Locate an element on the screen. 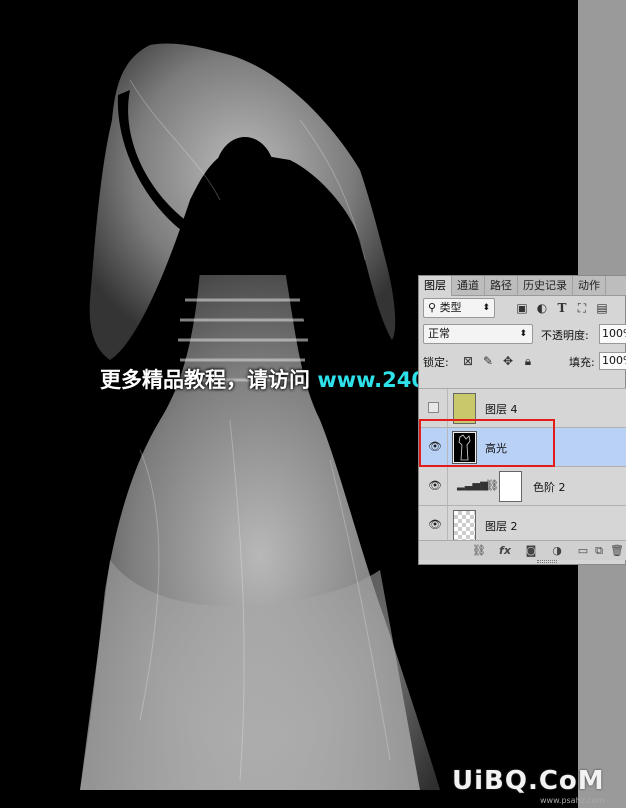  filter-smart-object-icon: ▤ is located at coordinates (602, 308).